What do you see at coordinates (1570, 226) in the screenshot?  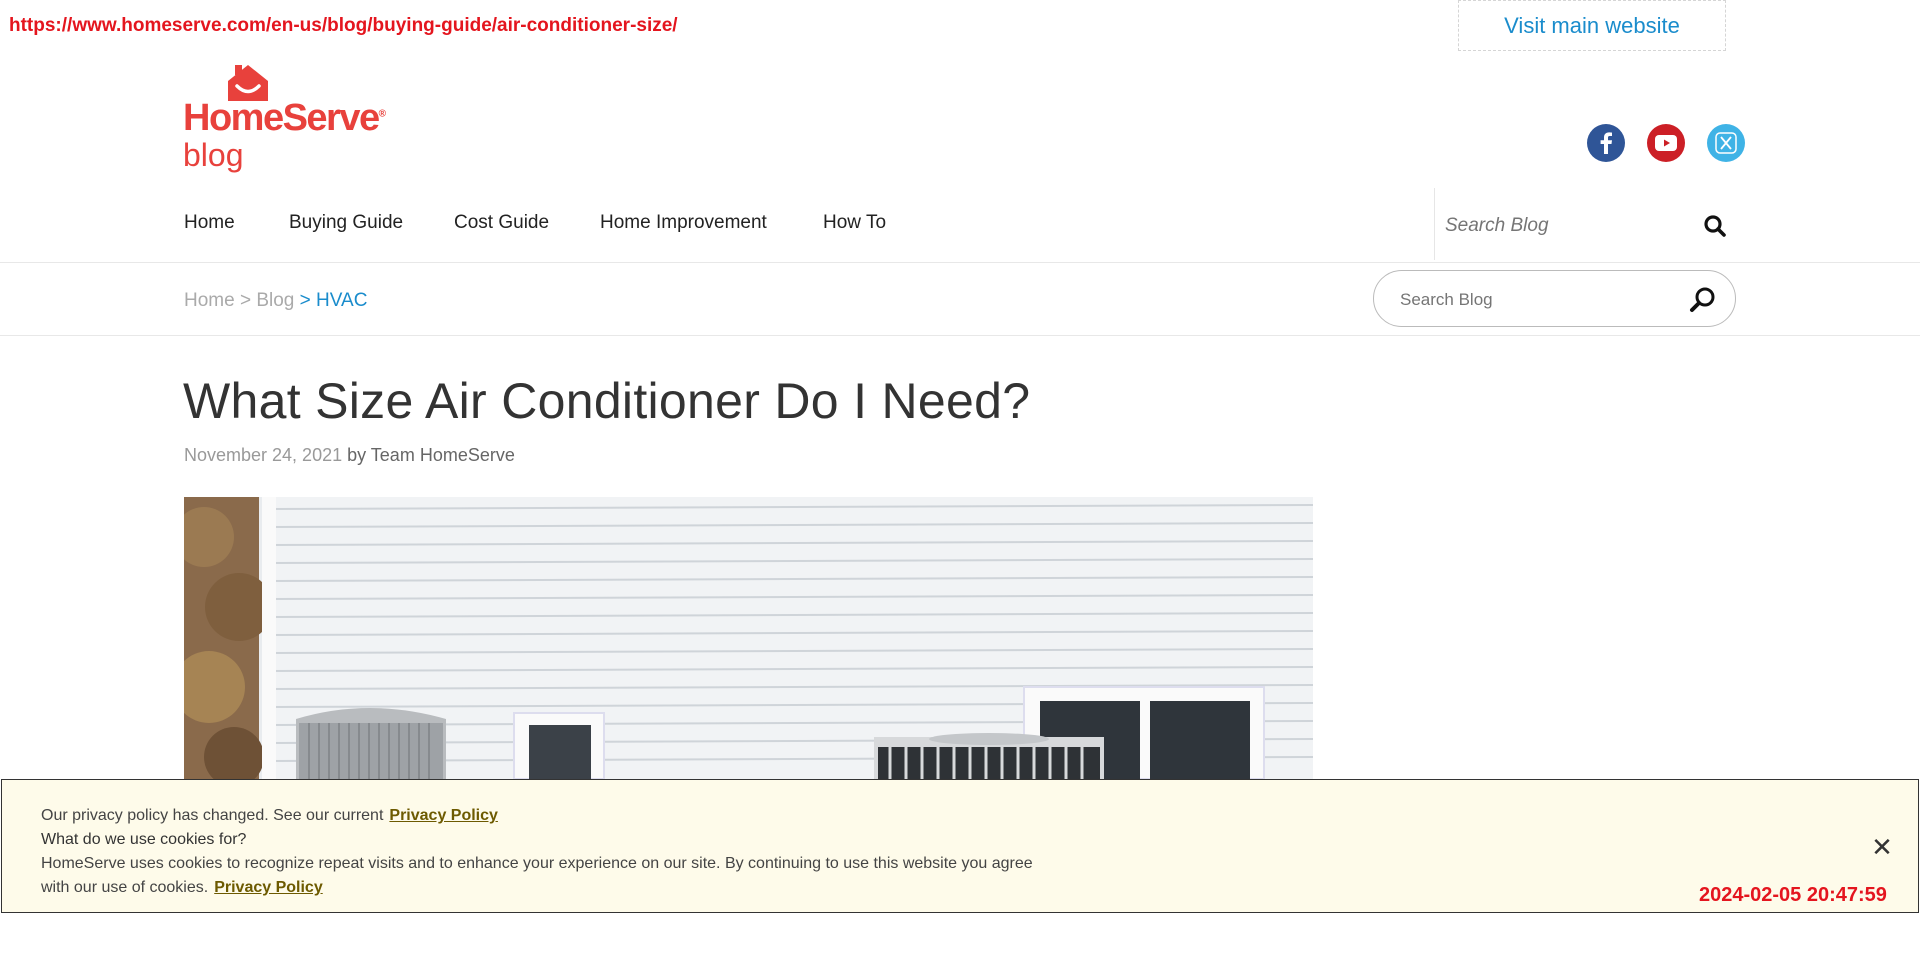 I see `nav-search-input` at bounding box center [1570, 226].